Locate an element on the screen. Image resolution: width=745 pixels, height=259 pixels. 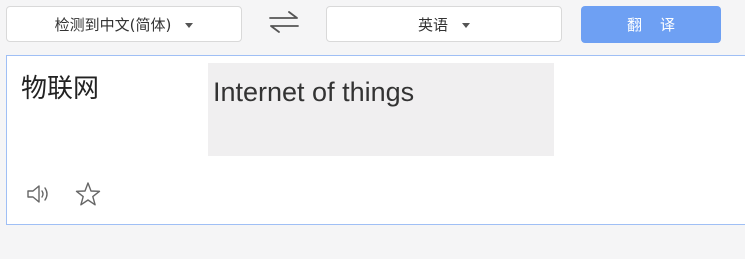
swap-languages-button is located at coordinates (284, 22).